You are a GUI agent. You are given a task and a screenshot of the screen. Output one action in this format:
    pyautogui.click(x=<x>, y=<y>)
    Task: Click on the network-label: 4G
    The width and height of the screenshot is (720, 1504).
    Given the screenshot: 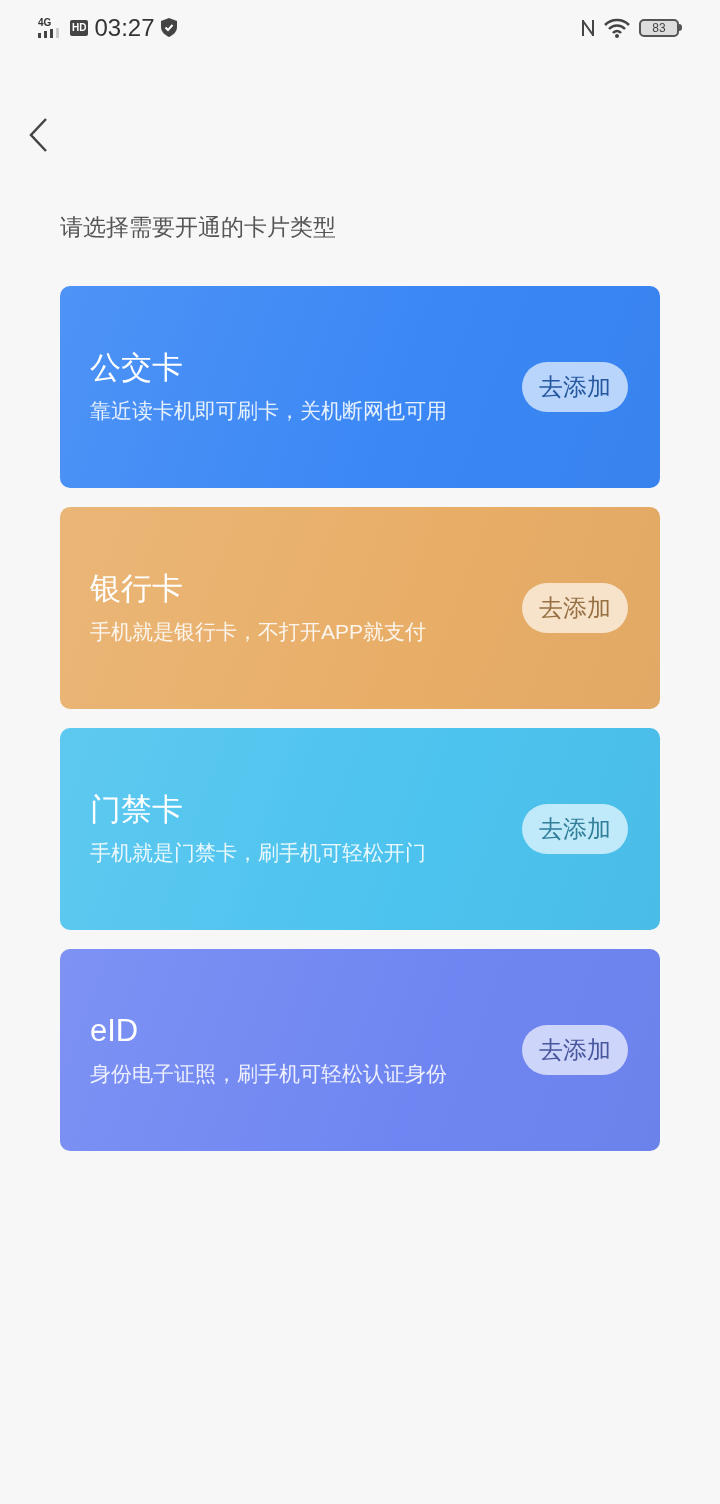 What is the action you would take?
    pyautogui.click(x=45, y=22)
    